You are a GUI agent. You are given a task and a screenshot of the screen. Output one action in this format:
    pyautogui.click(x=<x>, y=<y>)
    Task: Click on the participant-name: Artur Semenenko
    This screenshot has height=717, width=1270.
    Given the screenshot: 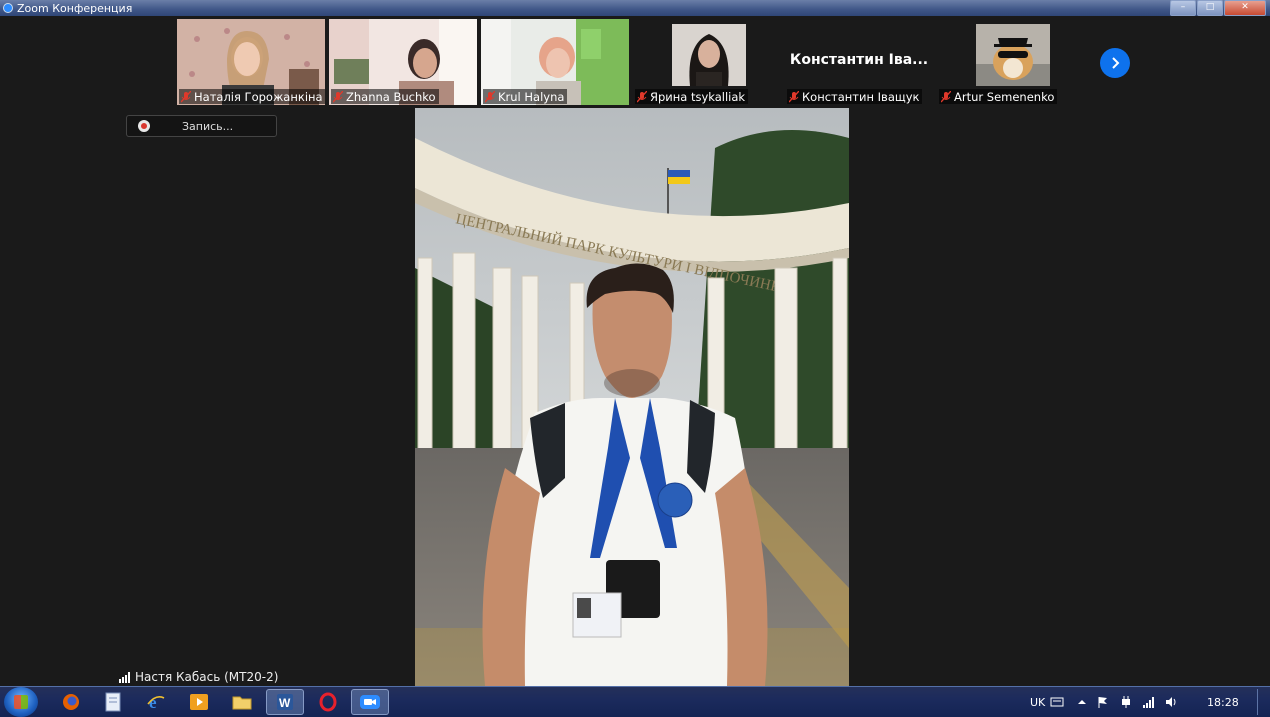 What is the action you would take?
    pyautogui.click(x=1004, y=96)
    